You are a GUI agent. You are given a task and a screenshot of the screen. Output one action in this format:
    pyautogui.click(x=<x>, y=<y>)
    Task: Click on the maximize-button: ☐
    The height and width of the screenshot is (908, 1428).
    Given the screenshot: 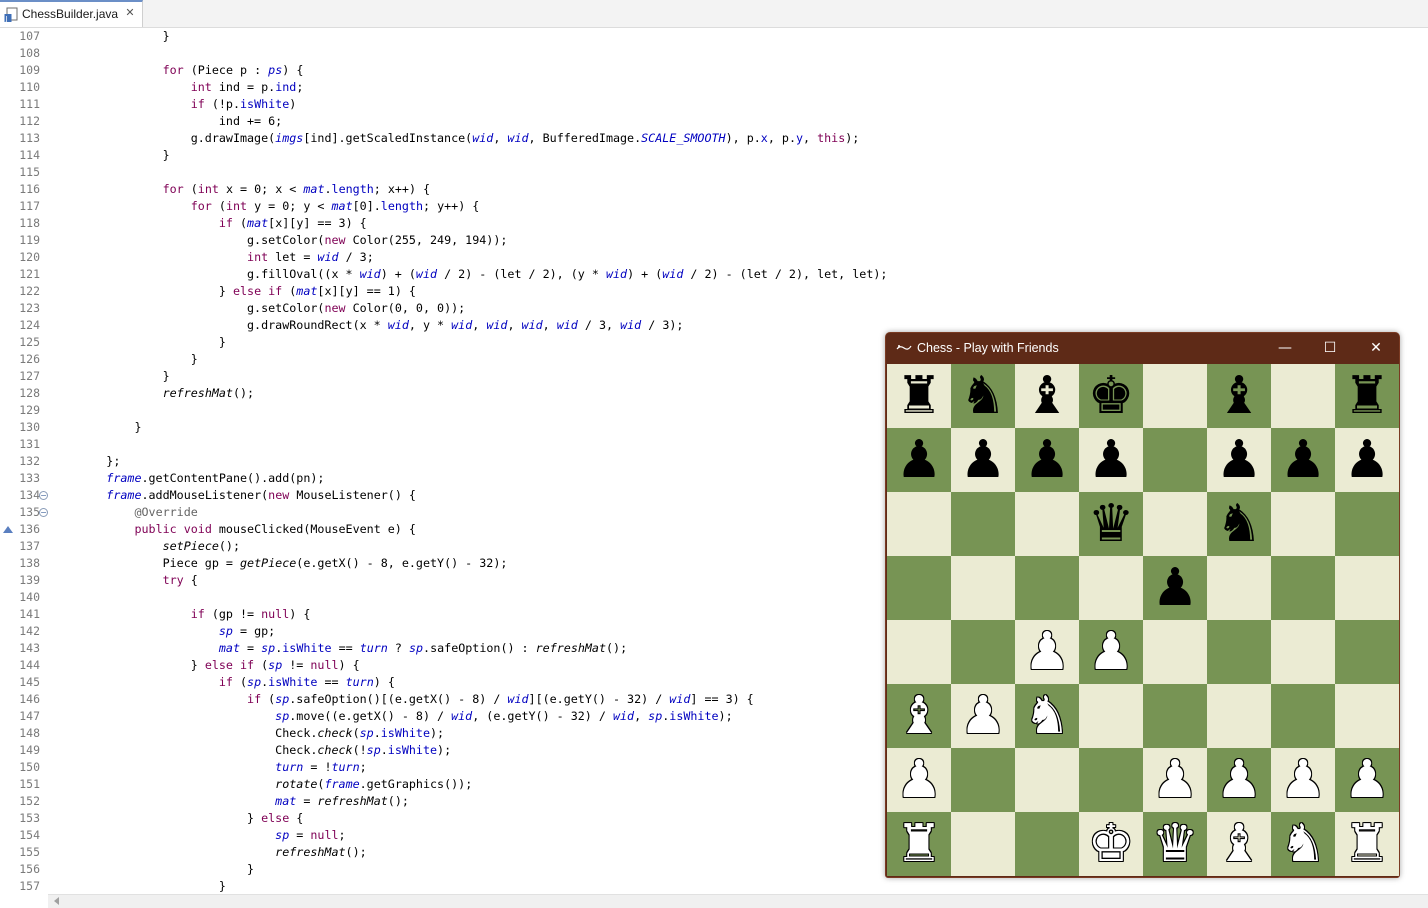 What is the action you would take?
    pyautogui.click(x=1330, y=348)
    